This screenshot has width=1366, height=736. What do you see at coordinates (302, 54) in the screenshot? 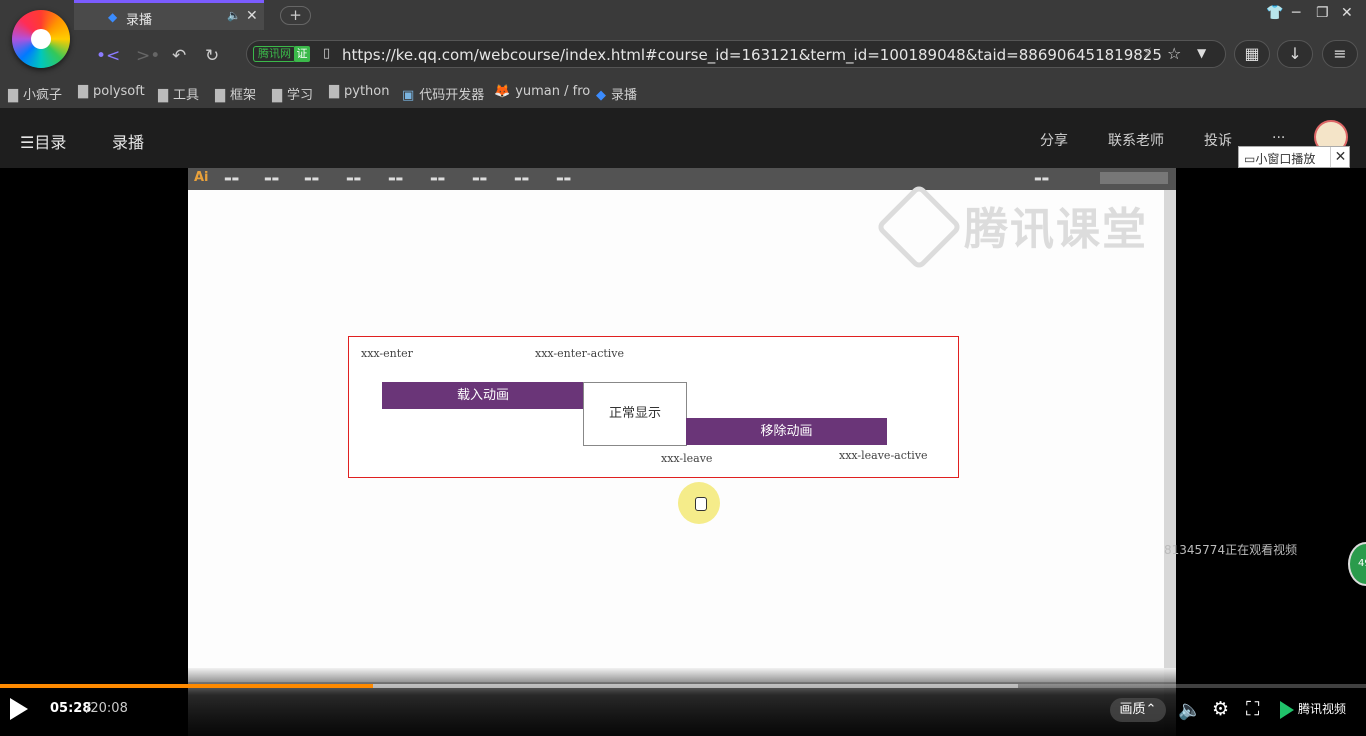
I see `cert-badge: 证` at bounding box center [302, 54].